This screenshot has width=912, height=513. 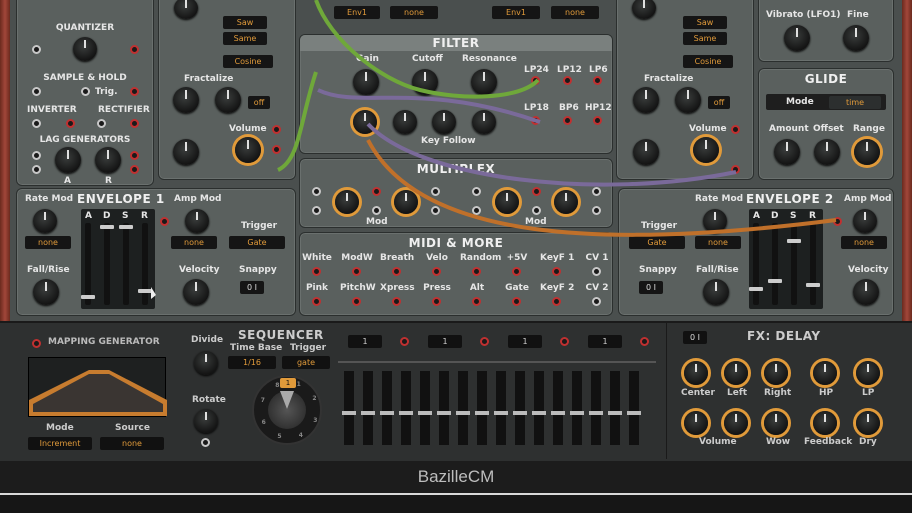 I want to click on seq-dial-knob, so click(x=287, y=410).